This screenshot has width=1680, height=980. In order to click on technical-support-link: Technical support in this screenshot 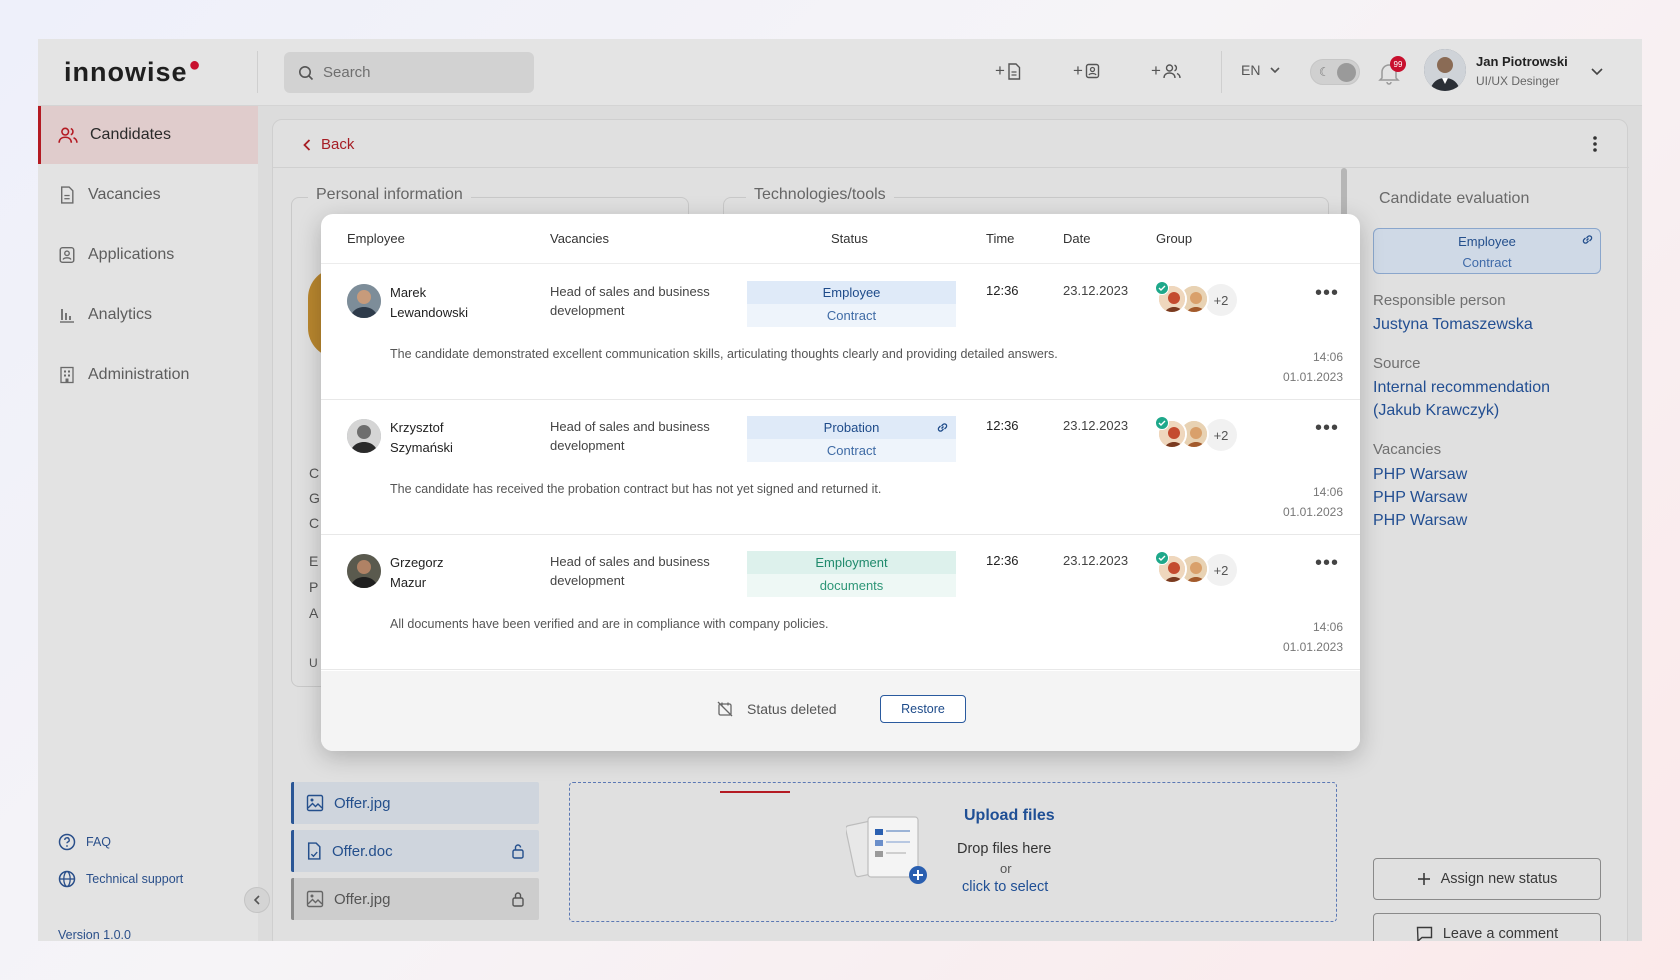, I will do `click(120, 879)`.